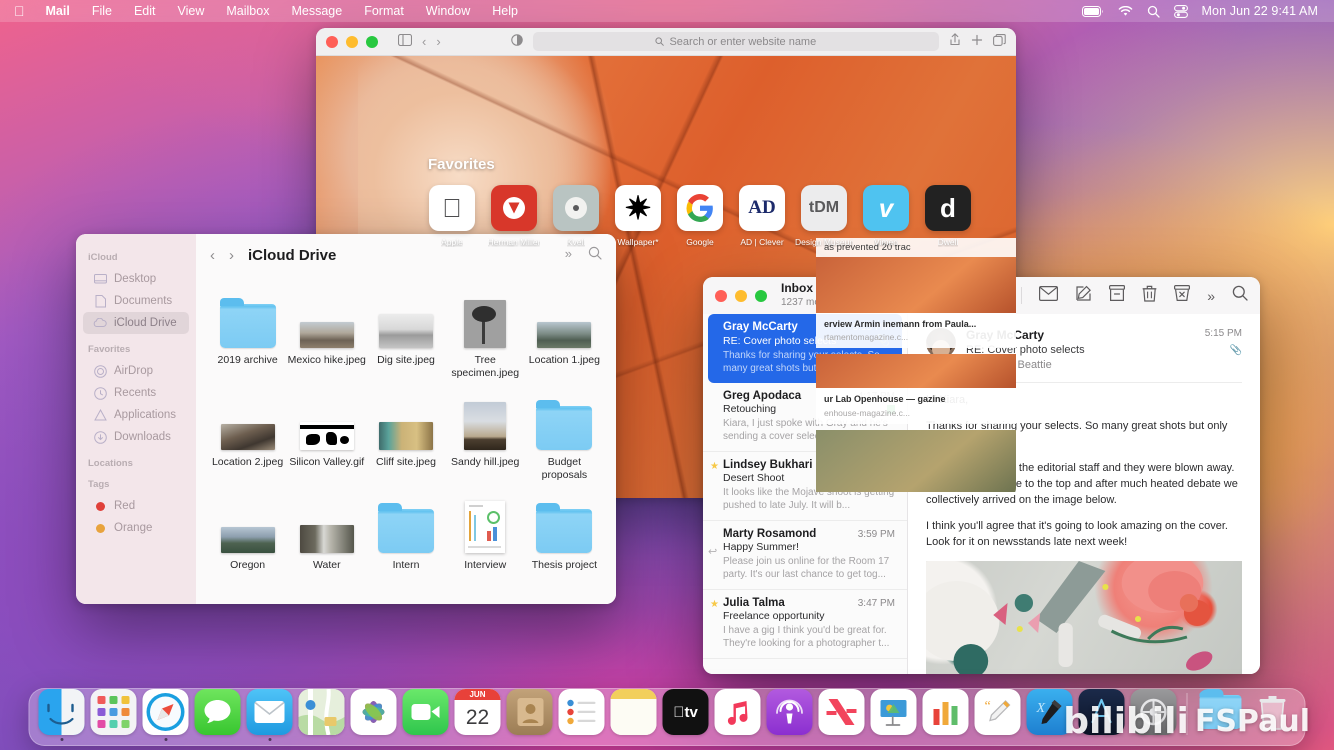 This screenshot has width=1334, height=750. What do you see at coordinates (564, 528) in the screenshot?
I see `file-item: Thesis project` at bounding box center [564, 528].